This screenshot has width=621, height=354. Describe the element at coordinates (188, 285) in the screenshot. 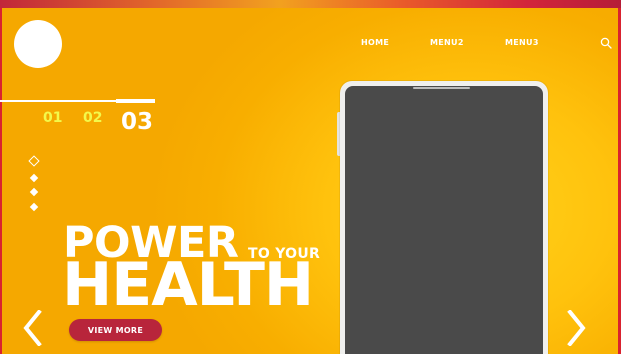

I see `headline-health: HEALTH` at that location.